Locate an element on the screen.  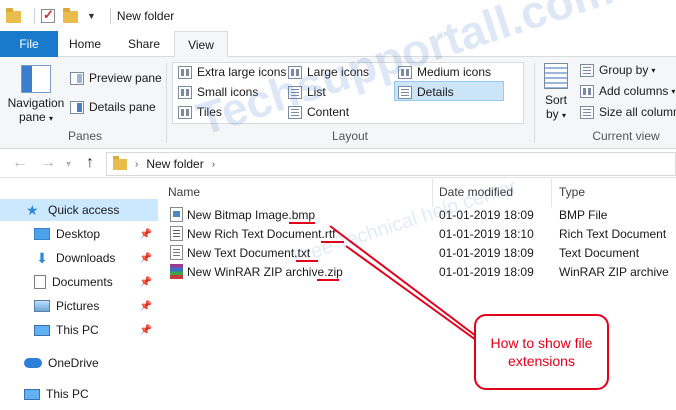
sidebar-item-onedrive: OneDrive is located at coordinates (79, 363).